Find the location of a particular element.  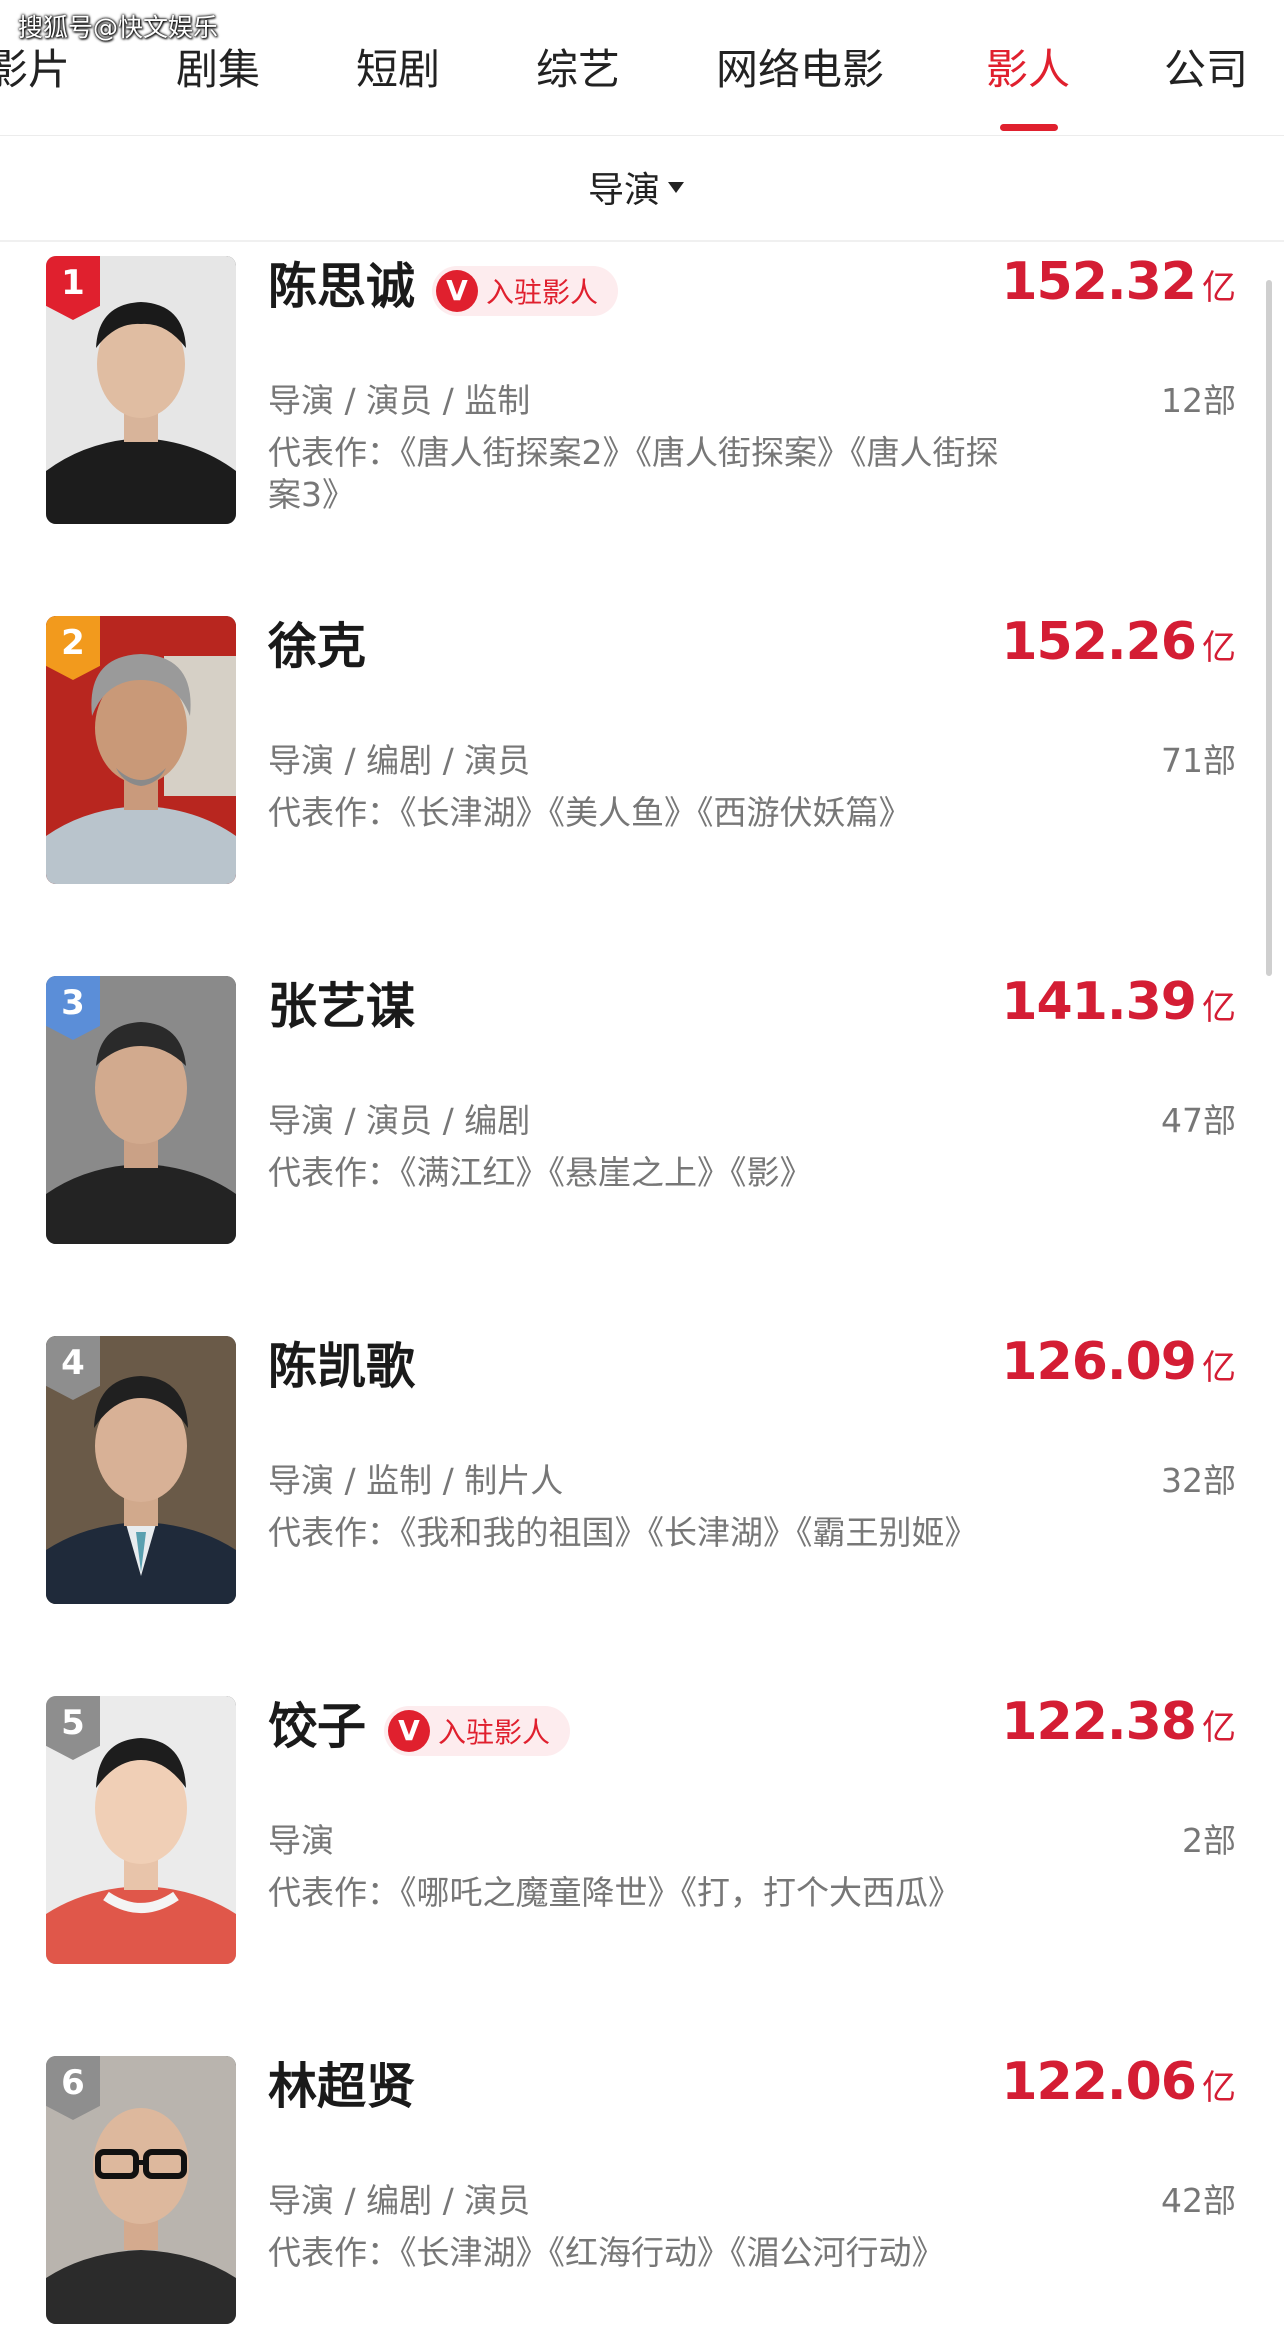

person-roles: 导演 is located at coordinates (301, 1840).